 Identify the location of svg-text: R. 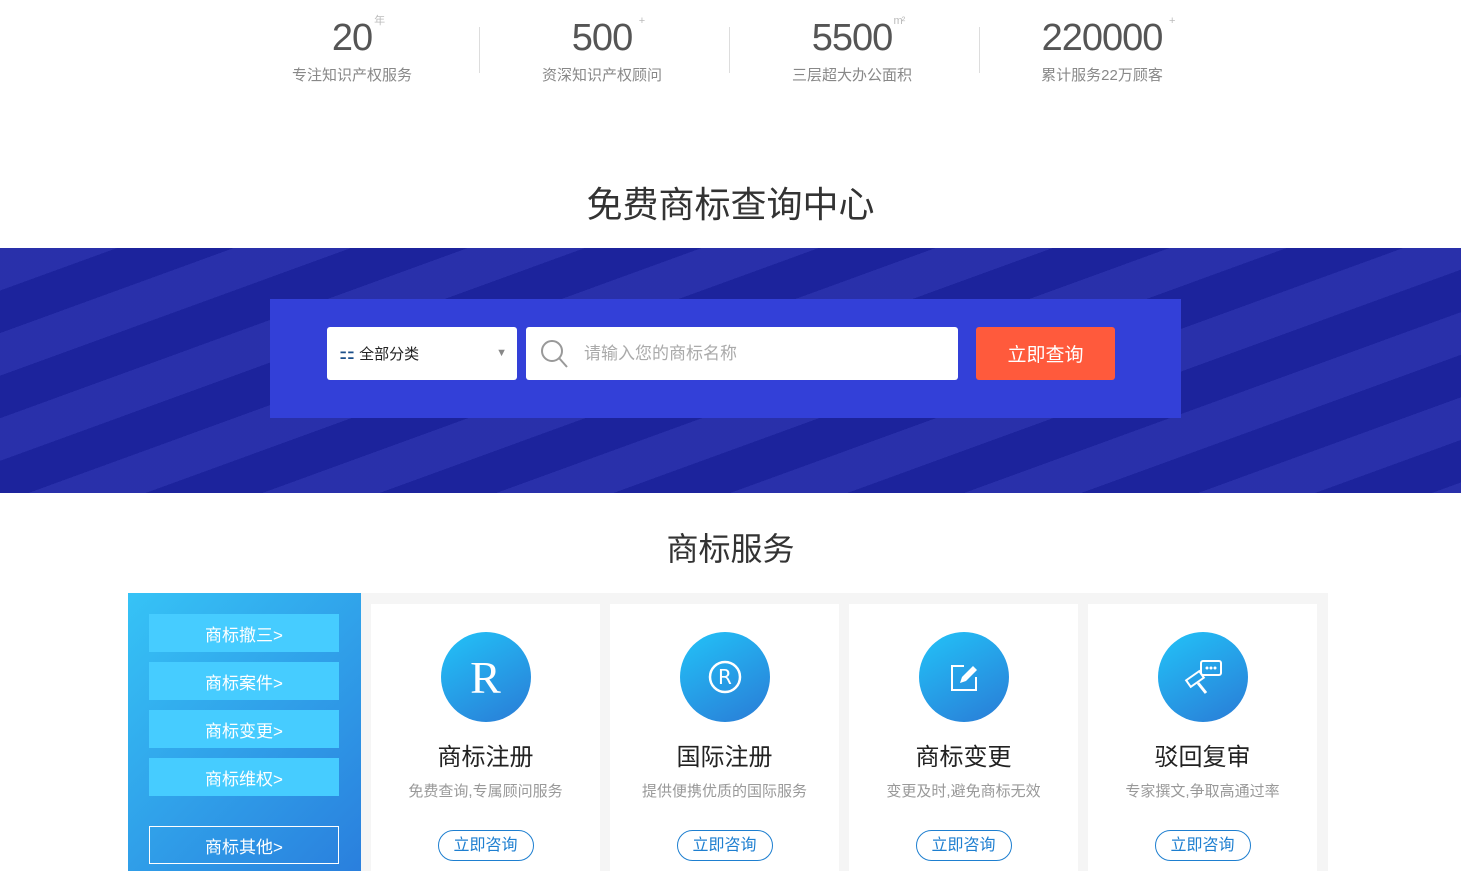
(725, 677).